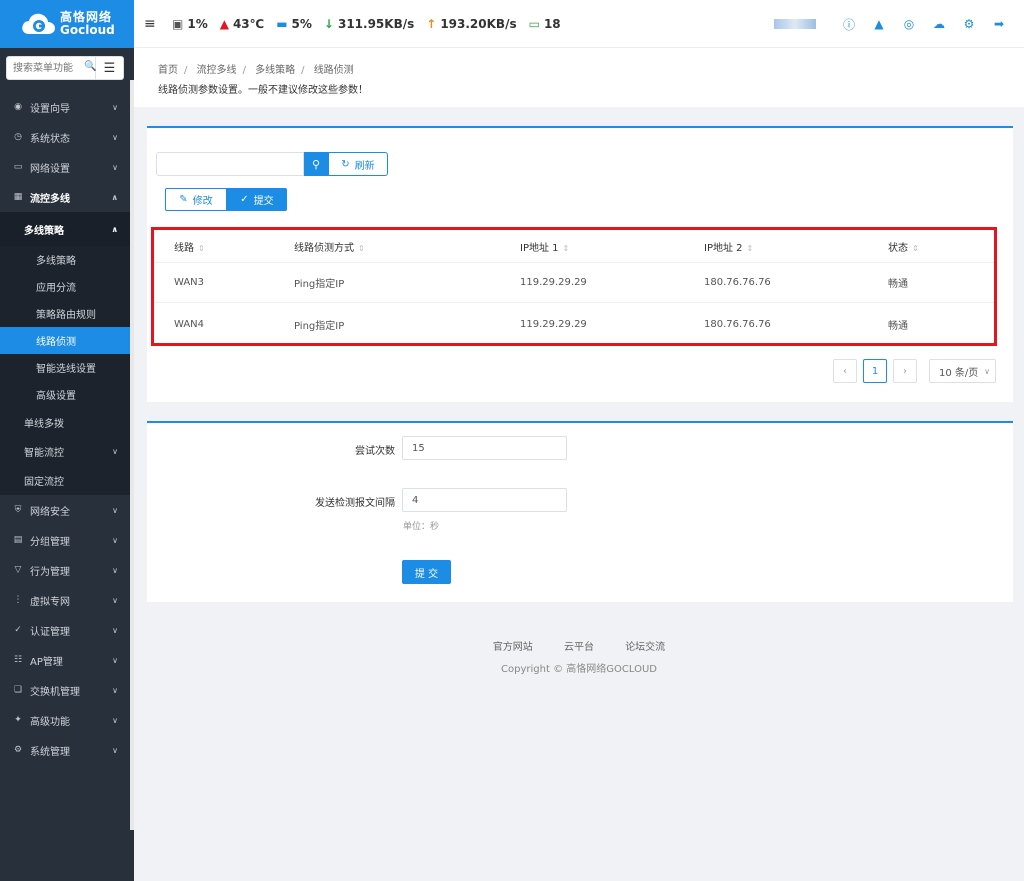  I want to click on logo: 高恪网络 Gocloud, so click(67, 24).